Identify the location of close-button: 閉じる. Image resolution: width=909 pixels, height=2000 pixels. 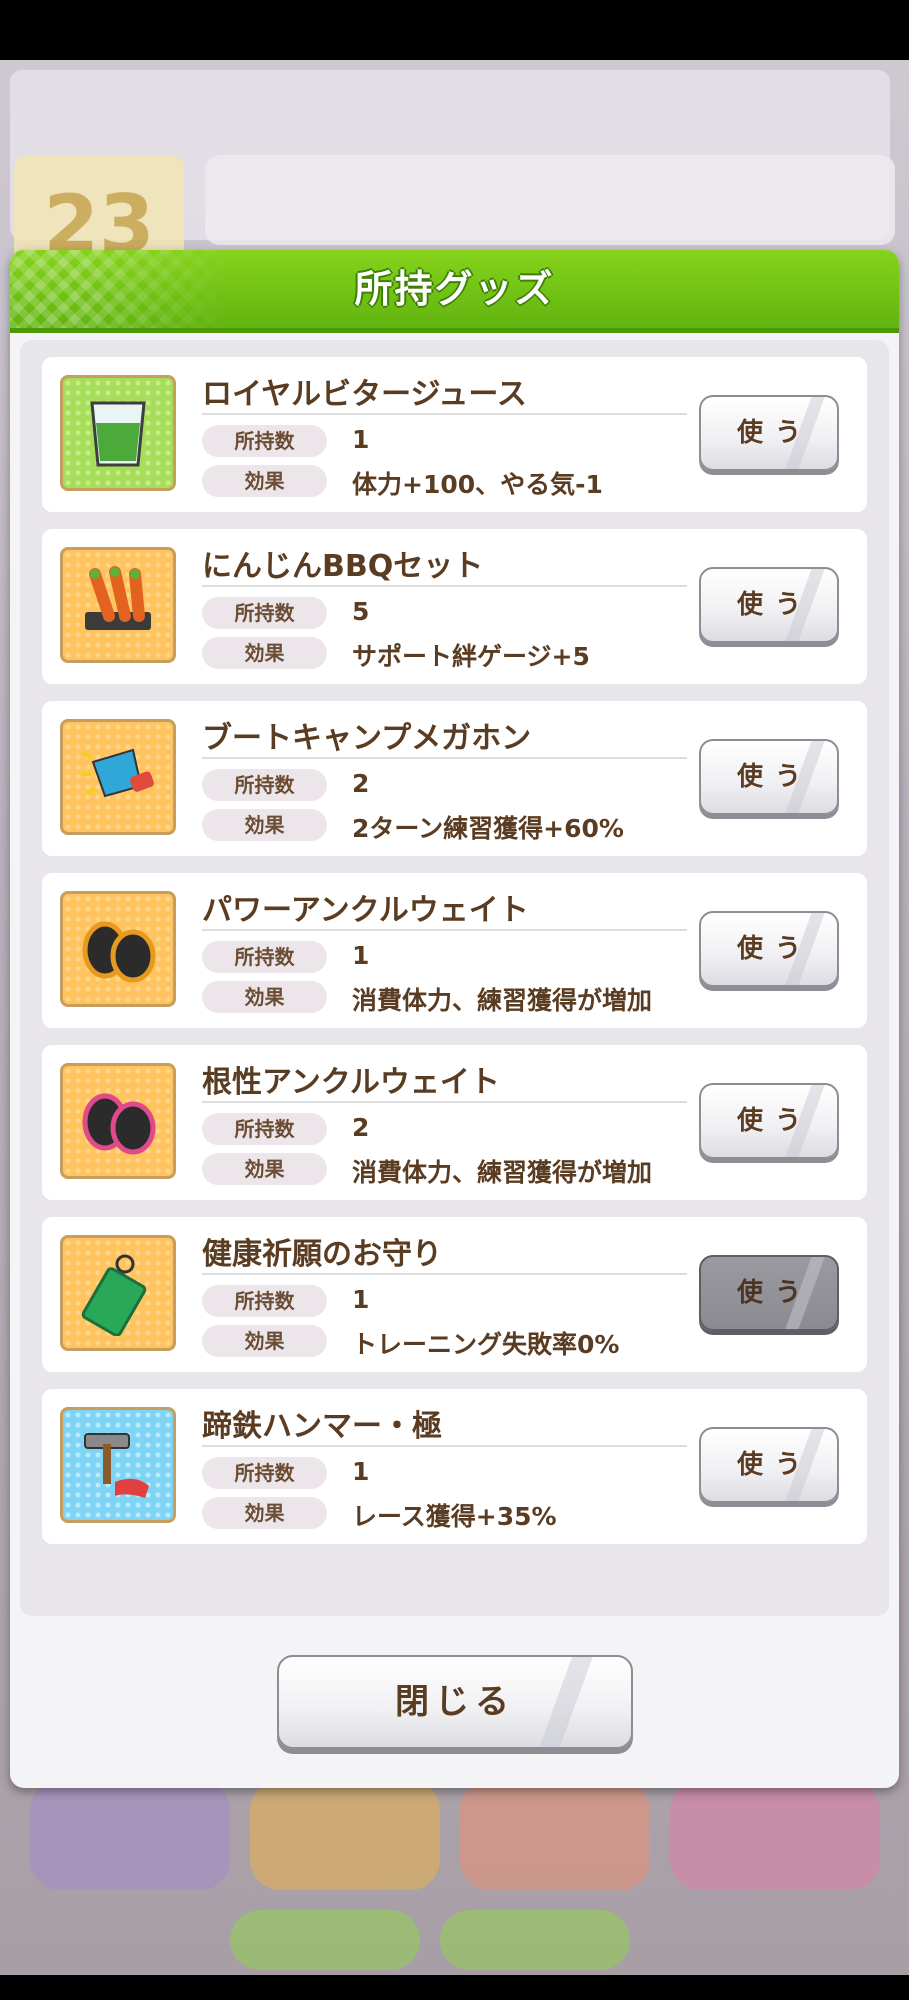
(455, 1702).